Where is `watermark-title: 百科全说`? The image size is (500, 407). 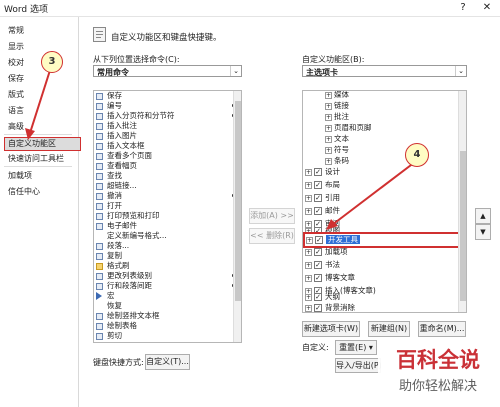
watermark-title: 百科全说 is located at coordinates (438, 360).